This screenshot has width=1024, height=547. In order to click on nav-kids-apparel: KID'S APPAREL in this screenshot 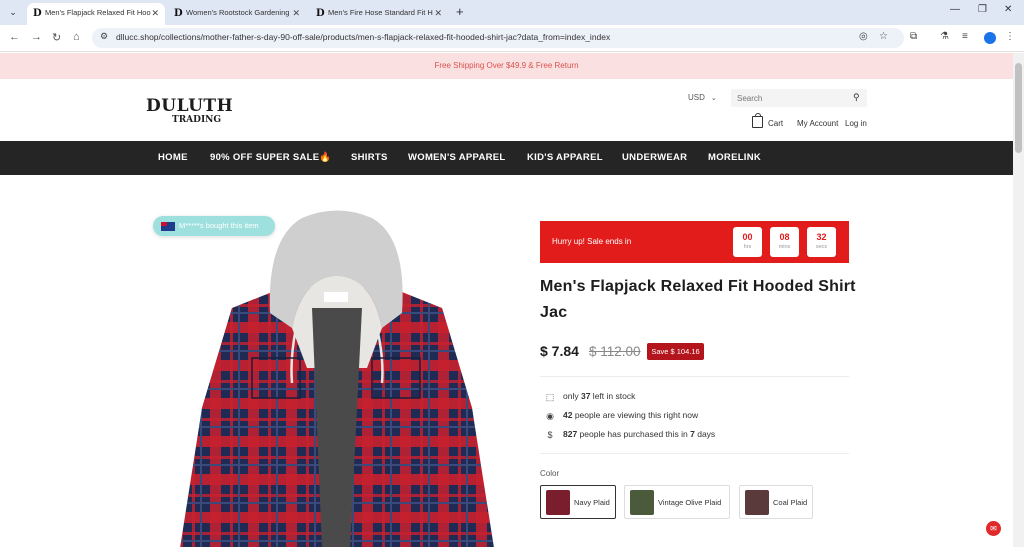, I will do `click(565, 158)`.